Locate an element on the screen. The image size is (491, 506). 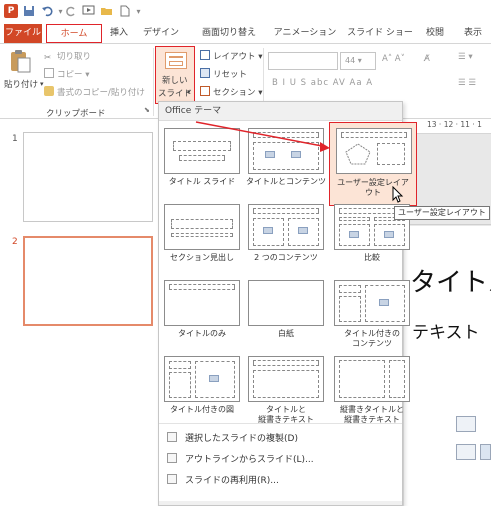
mouse-cursor-icon is located at coordinates (398, 194).